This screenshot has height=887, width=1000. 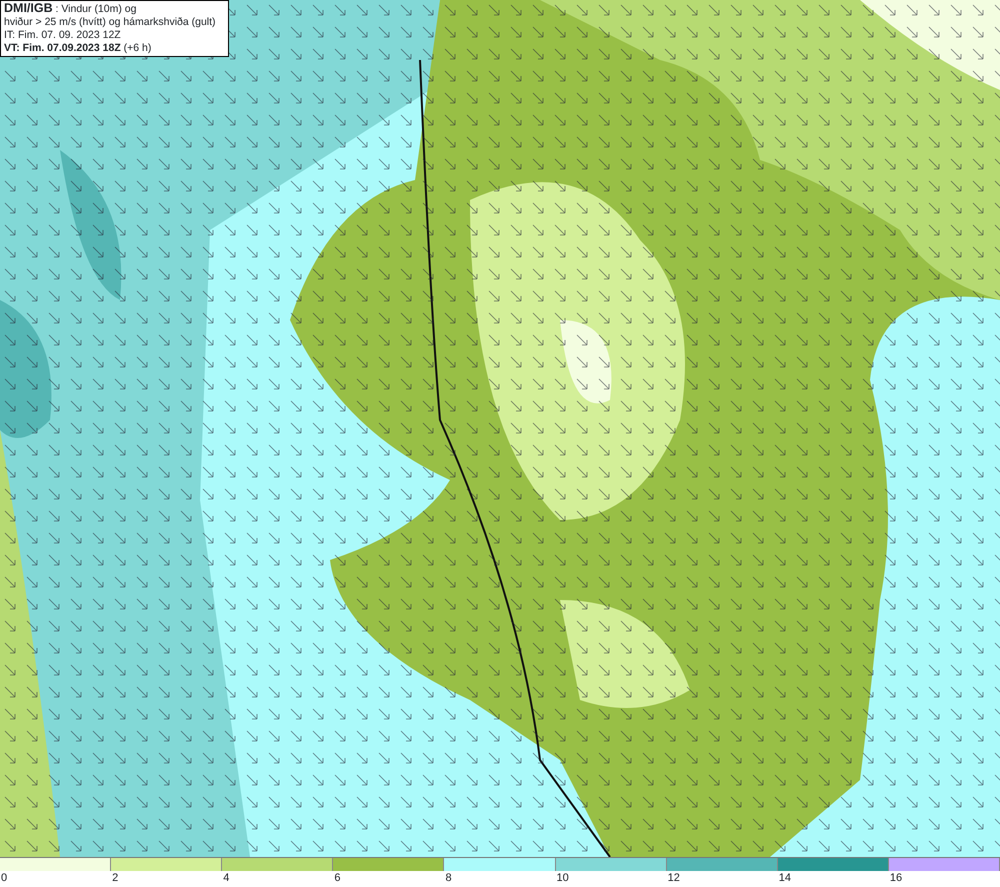 I want to click on legend-tick-label: 2, so click(x=115, y=878).